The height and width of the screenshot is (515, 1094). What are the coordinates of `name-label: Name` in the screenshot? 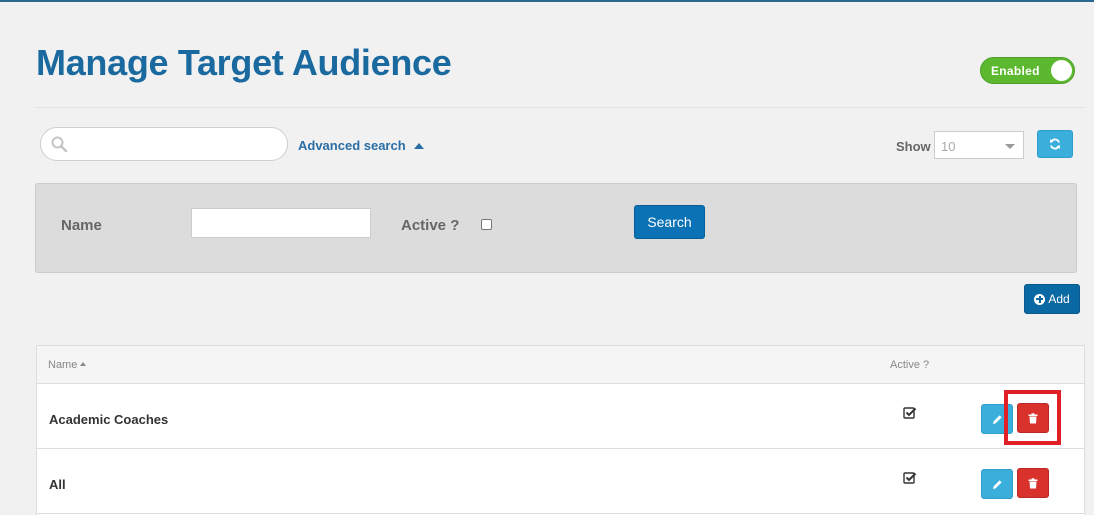 It's located at (81, 225).